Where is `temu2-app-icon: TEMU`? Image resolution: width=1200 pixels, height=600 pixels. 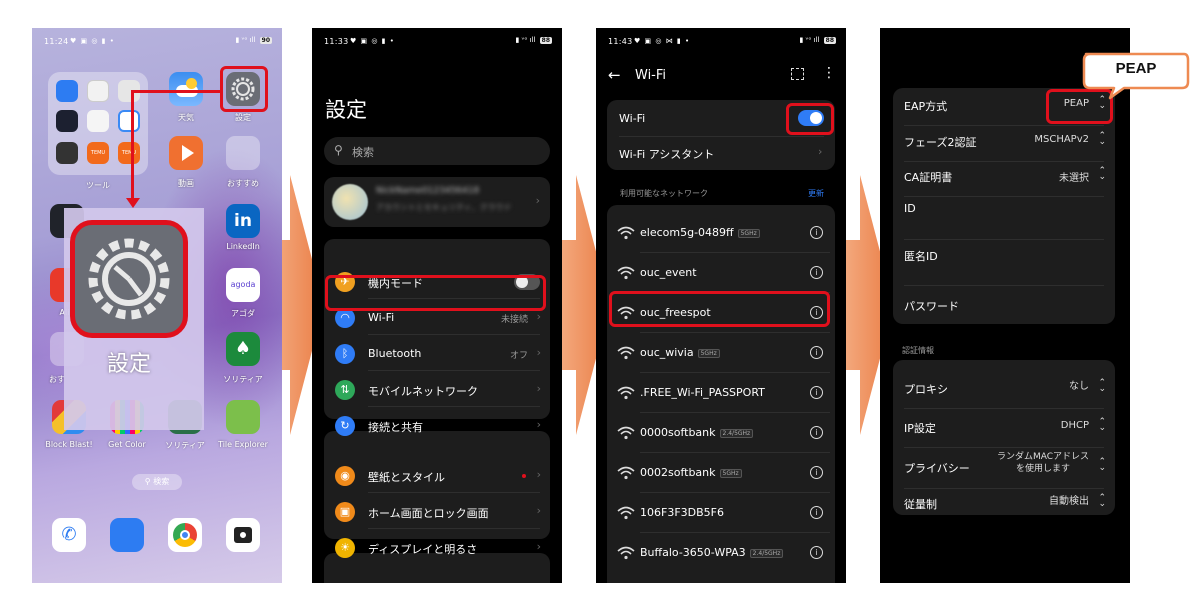
temu2-app-icon: TEMU is located at coordinates (129, 153).